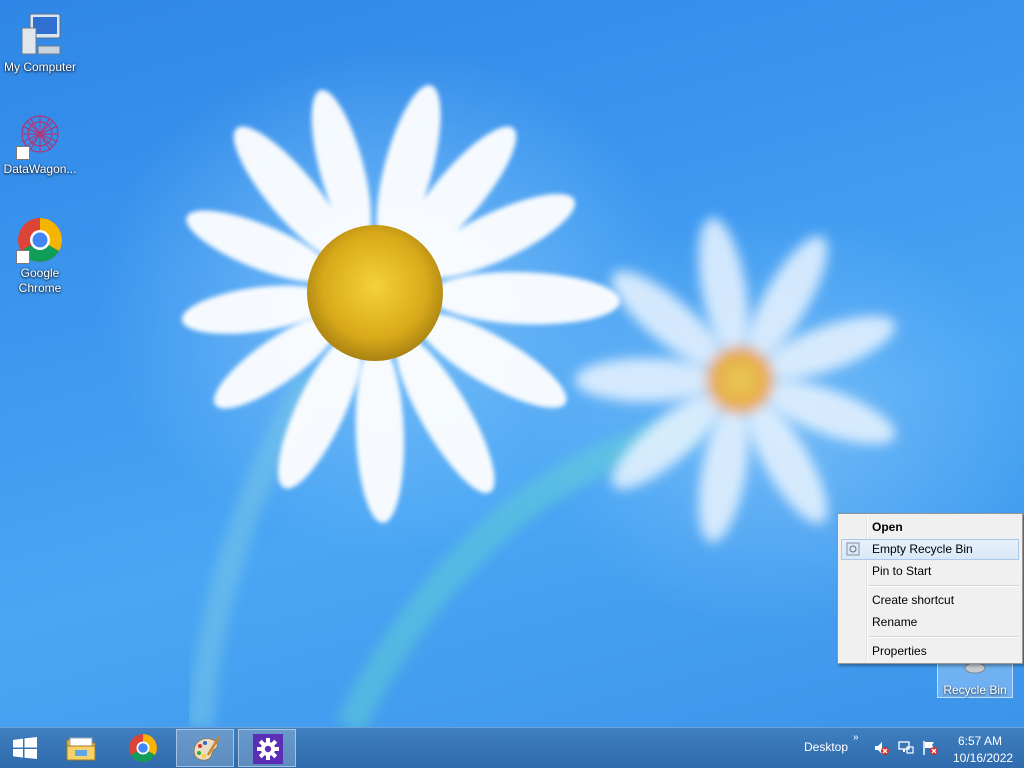 This screenshot has height=770, width=1024. Describe the element at coordinates (983, 758) in the screenshot. I see `clock-date: 10/16/2022` at that location.